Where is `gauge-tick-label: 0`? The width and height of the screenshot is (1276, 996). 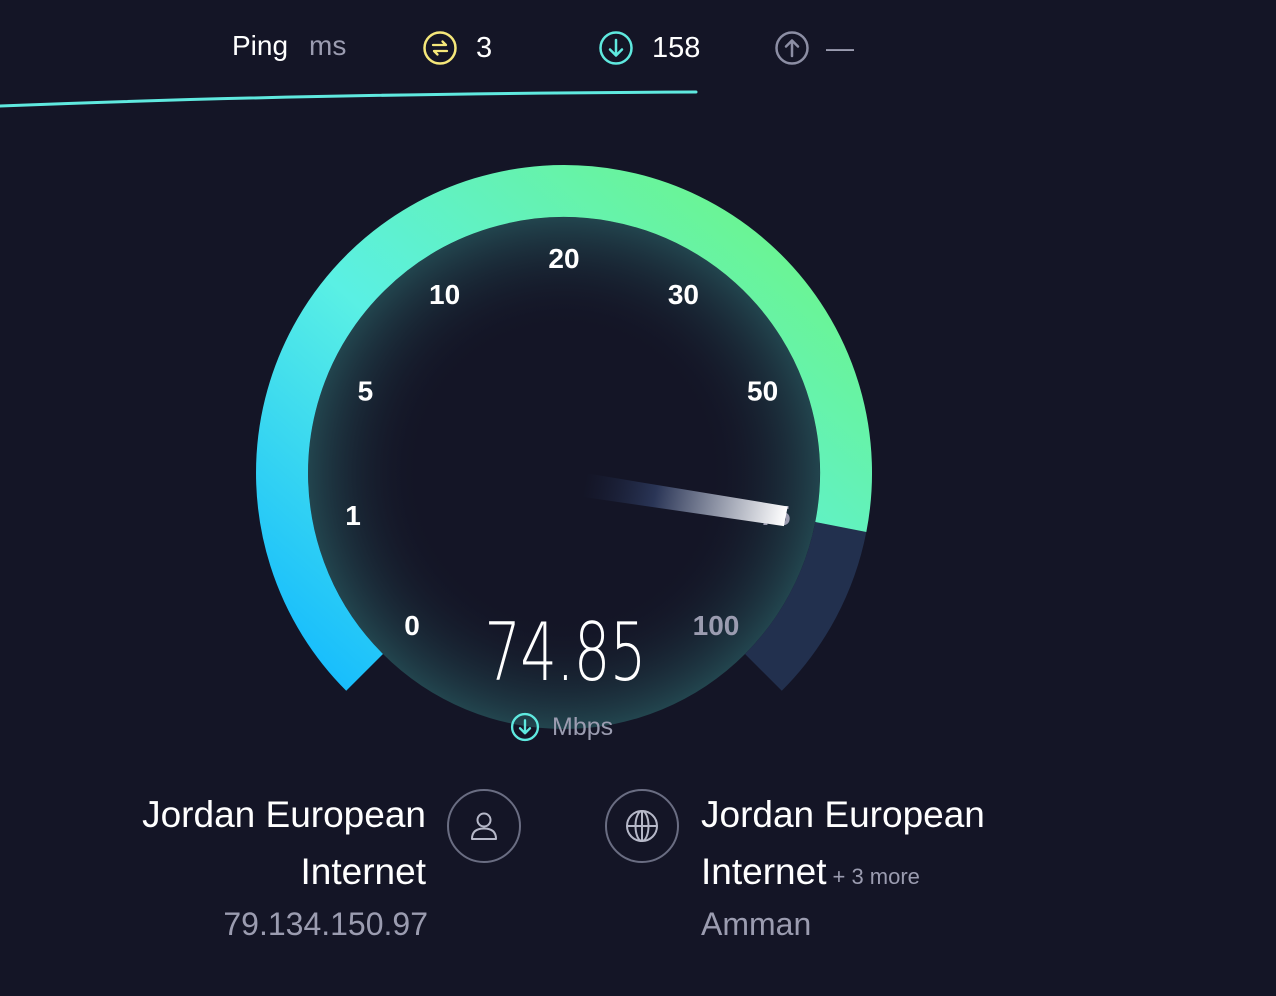
gauge-tick-label: 0 is located at coordinates (412, 625).